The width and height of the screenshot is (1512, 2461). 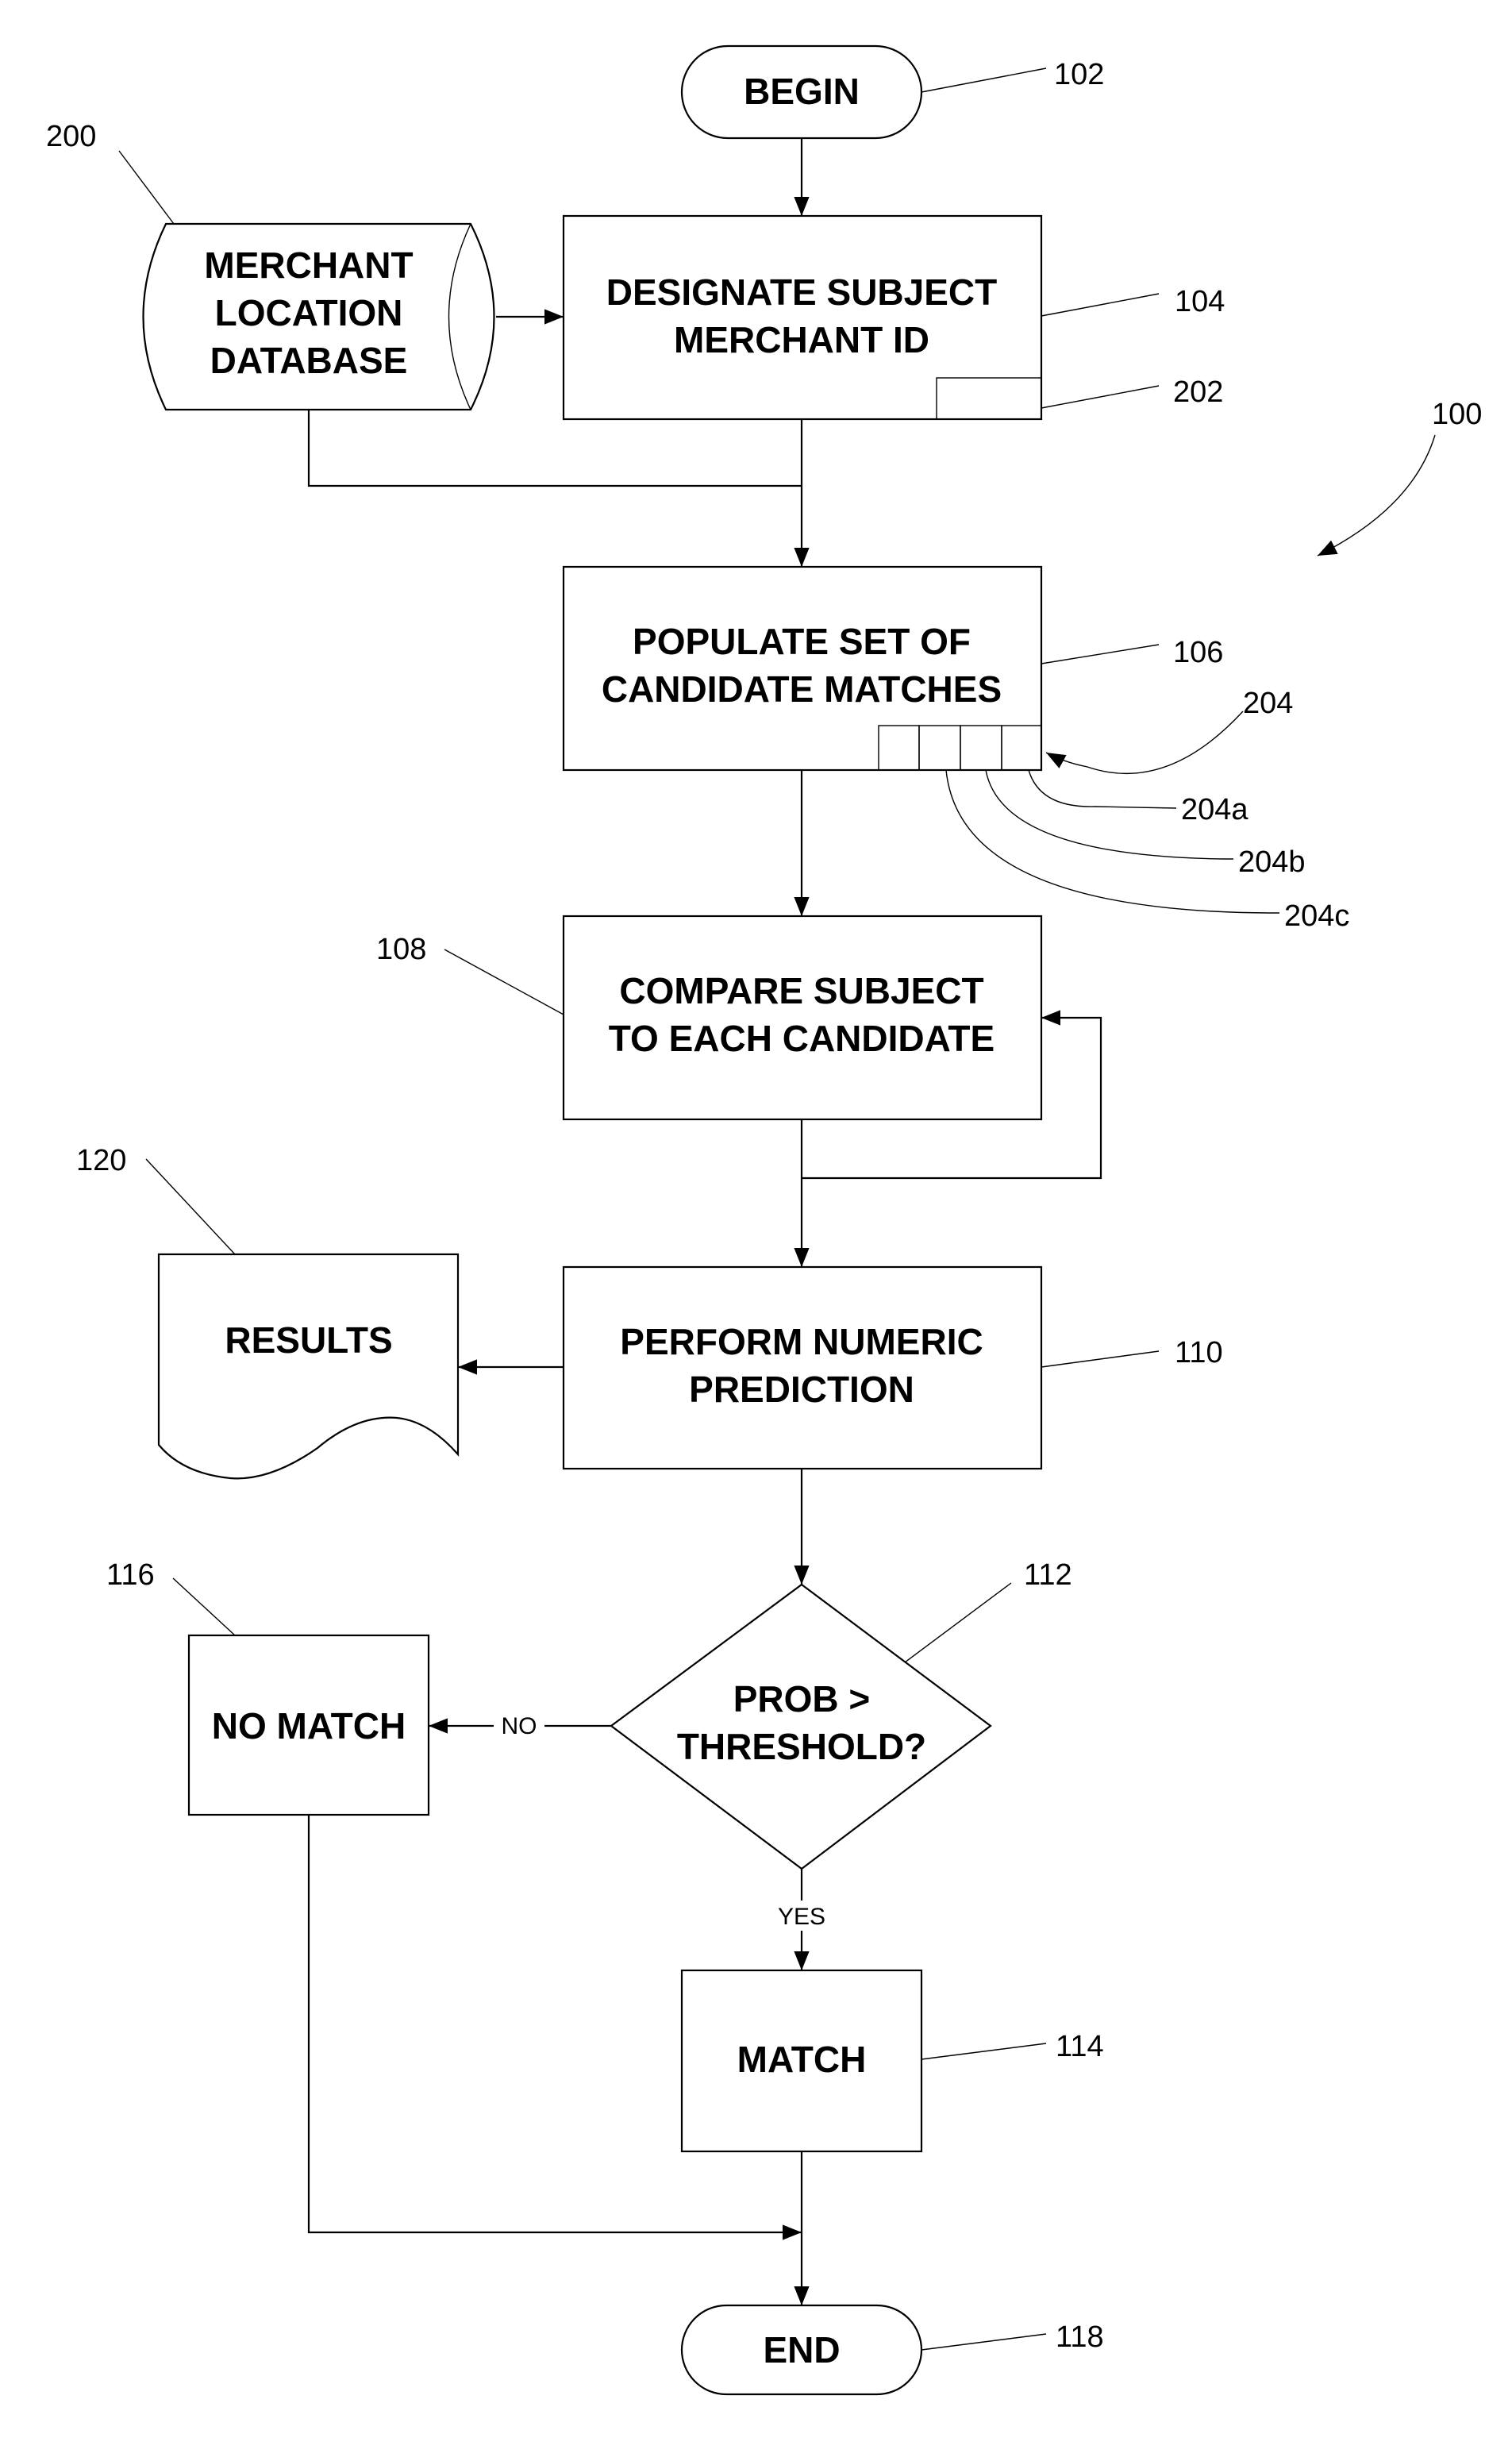 What do you see at coordinates (892, 92) in the screenshot?
I see `node-begin: BEGIN 102` at bounding box center [892, 92].